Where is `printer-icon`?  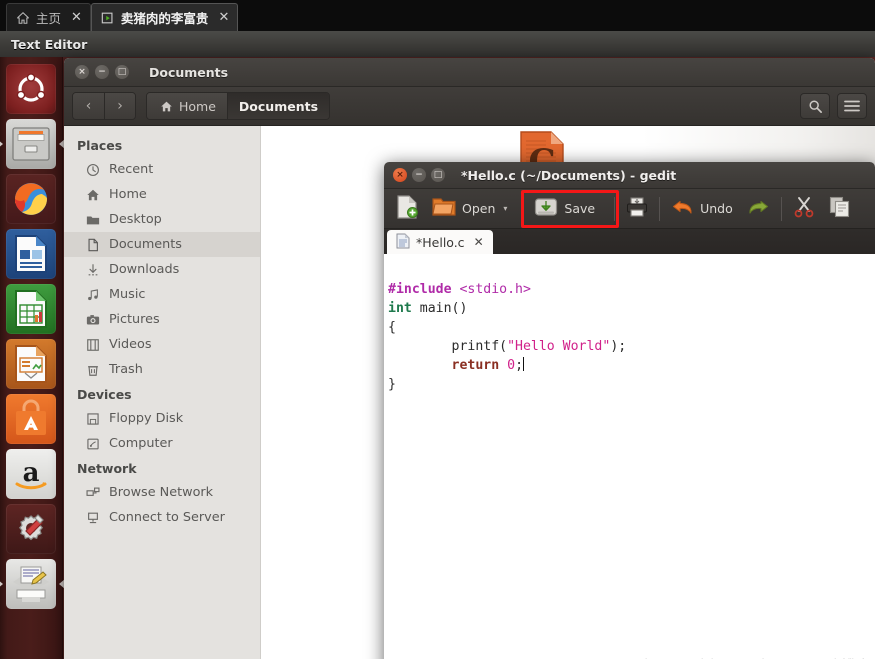
printer-icon is located at coordinates (637, 208).